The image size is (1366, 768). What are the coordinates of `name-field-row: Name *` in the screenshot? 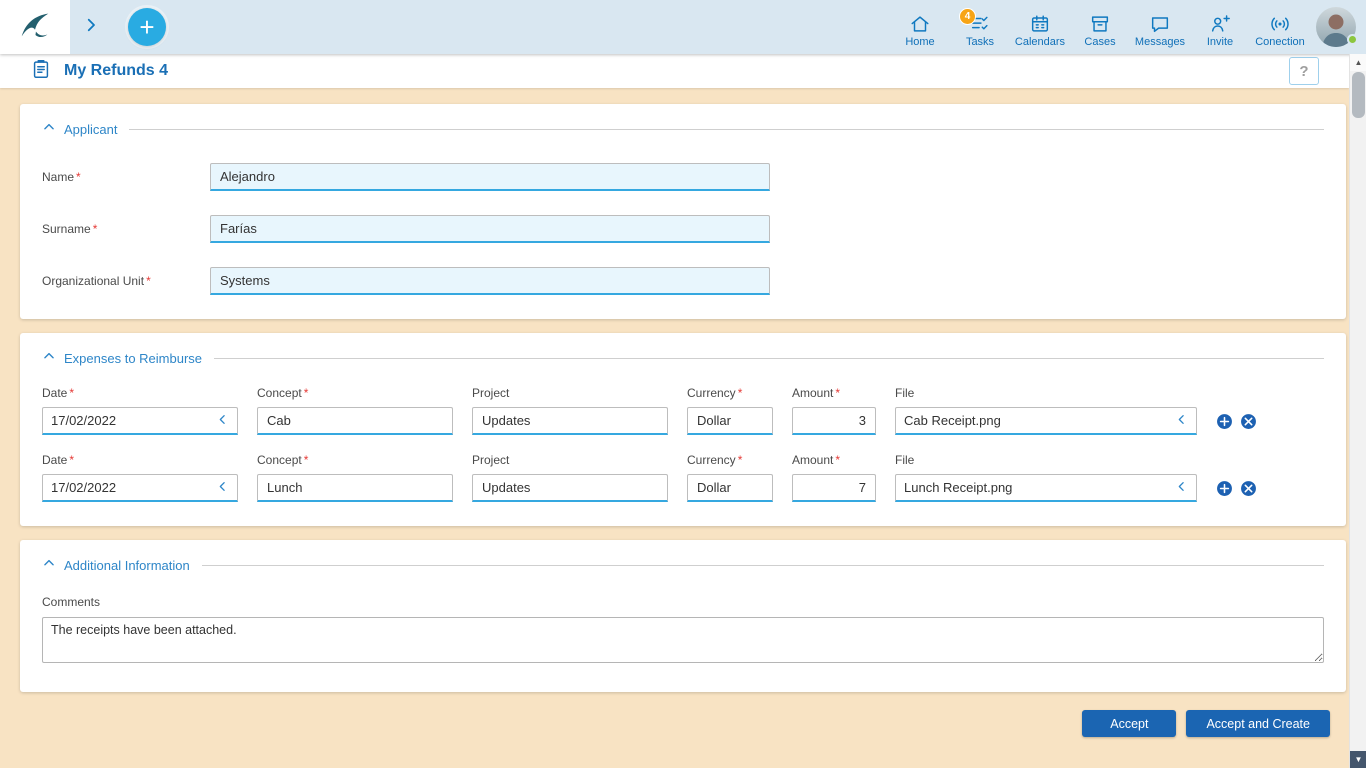 It's located at (683, 177).